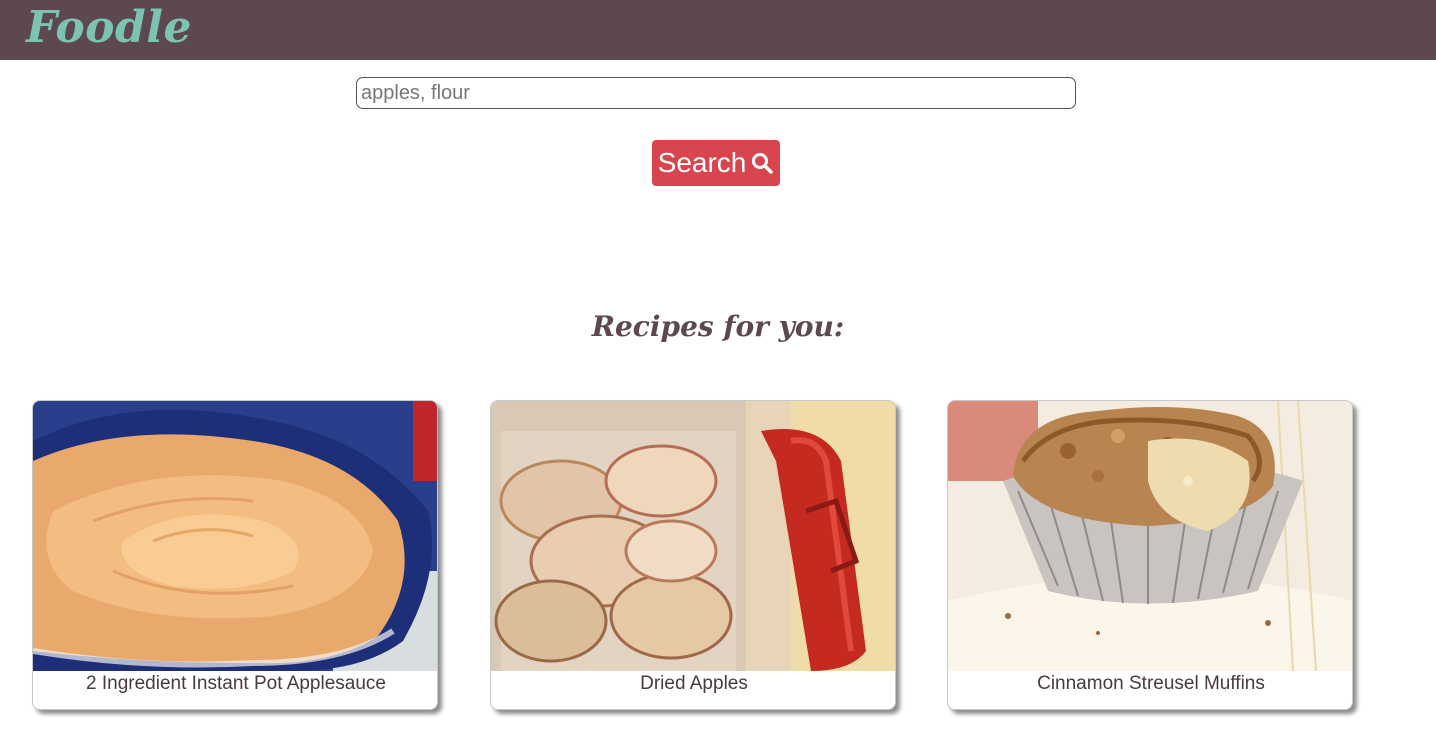 This screenshot has height=734, width=1436. What do you see at coordinates (716, 93) in the screenshot?
I see `search-input` at bounding box center [716, 93].